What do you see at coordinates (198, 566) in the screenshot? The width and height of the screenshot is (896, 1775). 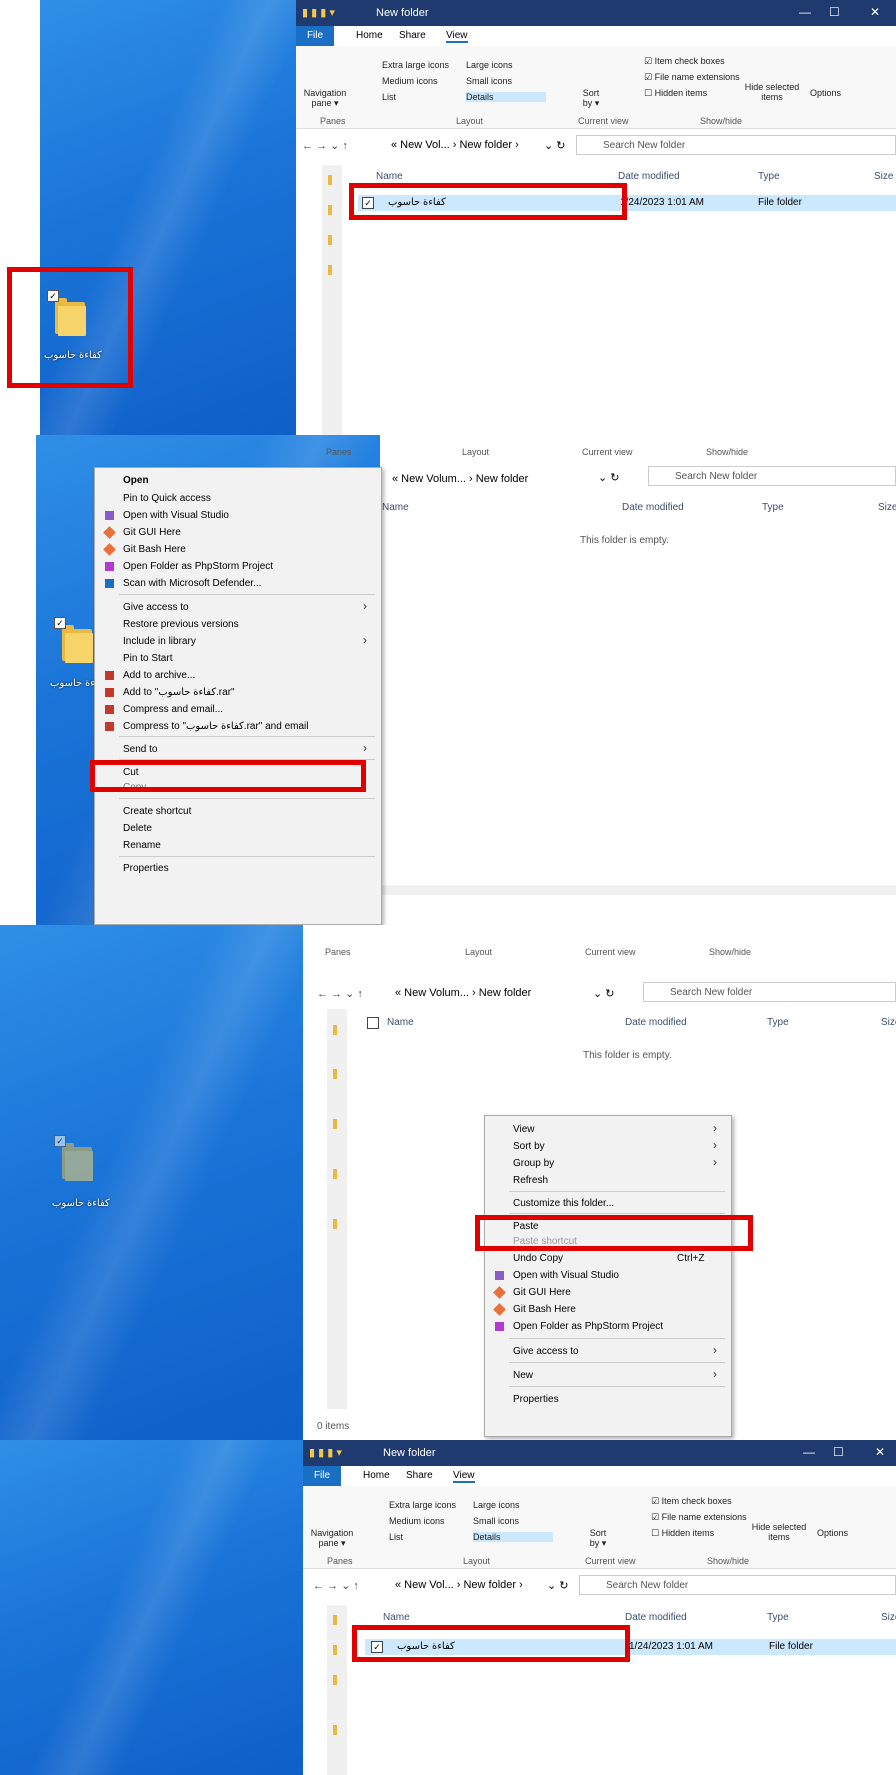 I see `menu-phpstorm: Open Folder as PhpStorm Project` at bounding box center [198, 566].